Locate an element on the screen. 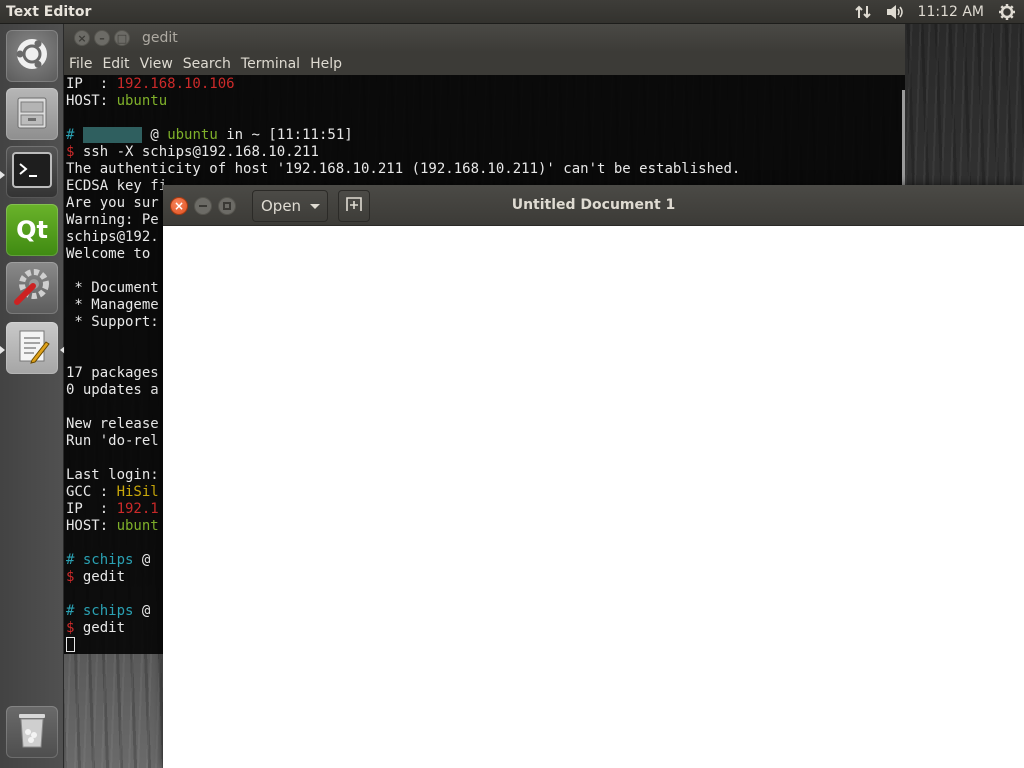 The width and height of the screenshot is (1024, 768). clock: 11:12 AM is located at coordinates (951, 12).